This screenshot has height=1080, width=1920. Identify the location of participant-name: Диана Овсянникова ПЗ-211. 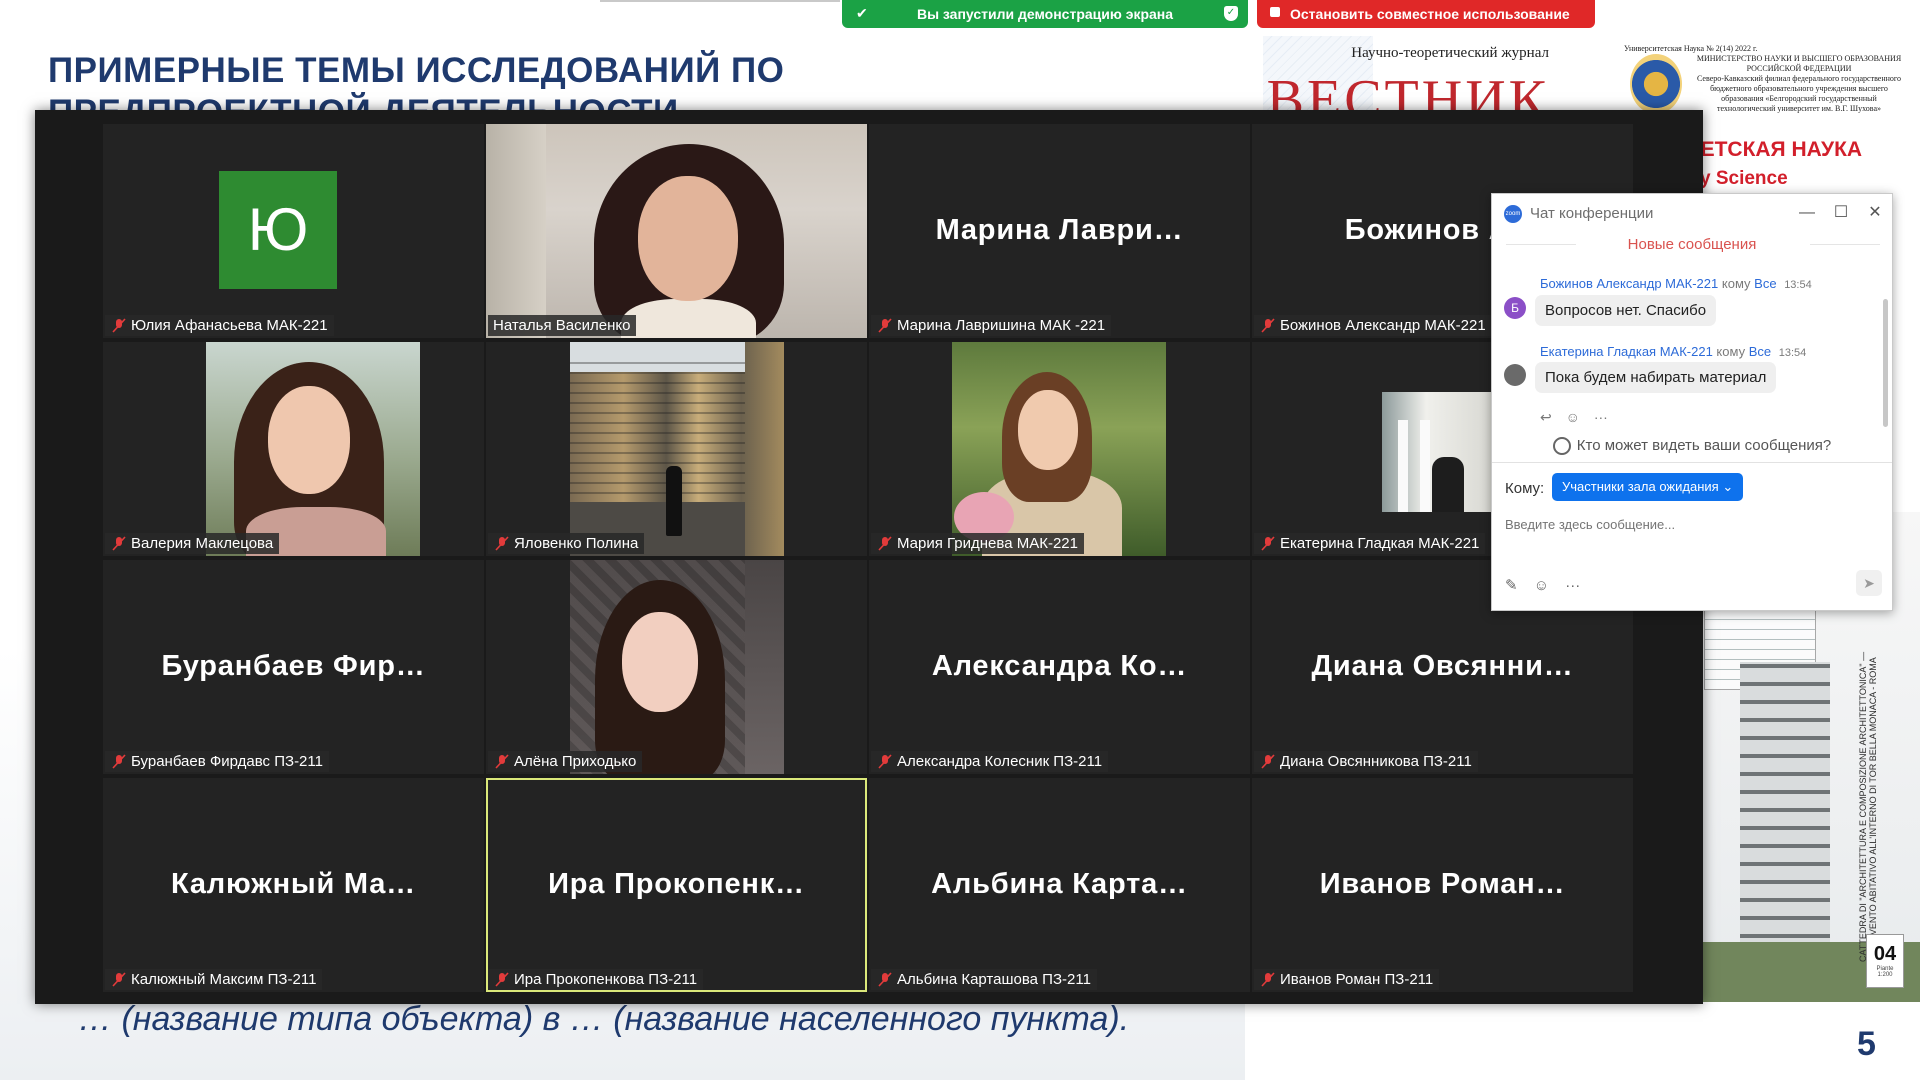
(1376, 761).